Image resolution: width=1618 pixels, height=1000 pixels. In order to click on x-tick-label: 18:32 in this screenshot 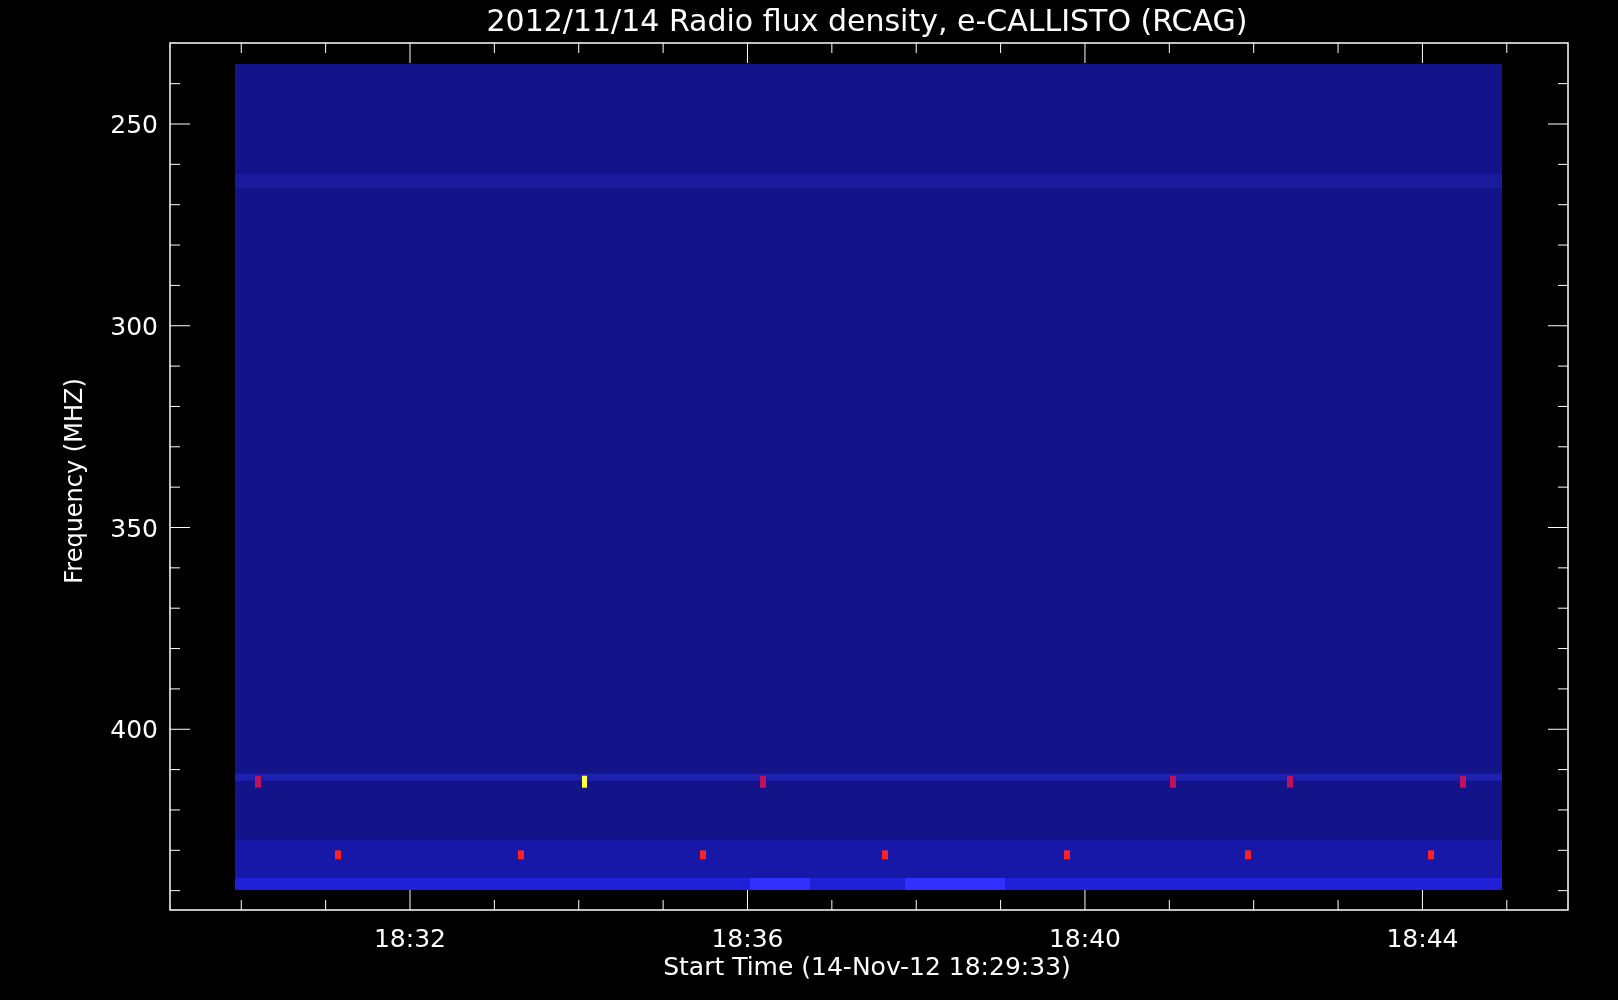, I will do `click(410, 938)`.